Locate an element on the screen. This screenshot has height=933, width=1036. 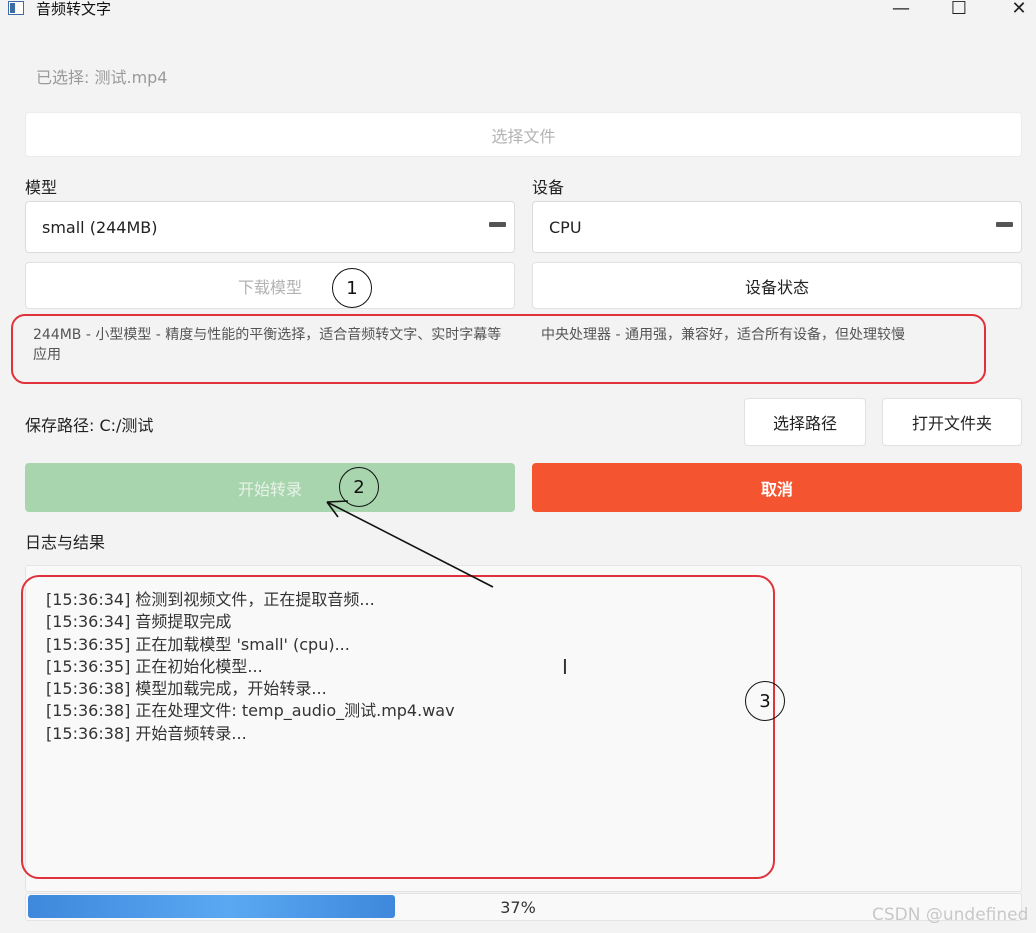
annotation-circle-3: 3 is located at coordinates (765, 701).